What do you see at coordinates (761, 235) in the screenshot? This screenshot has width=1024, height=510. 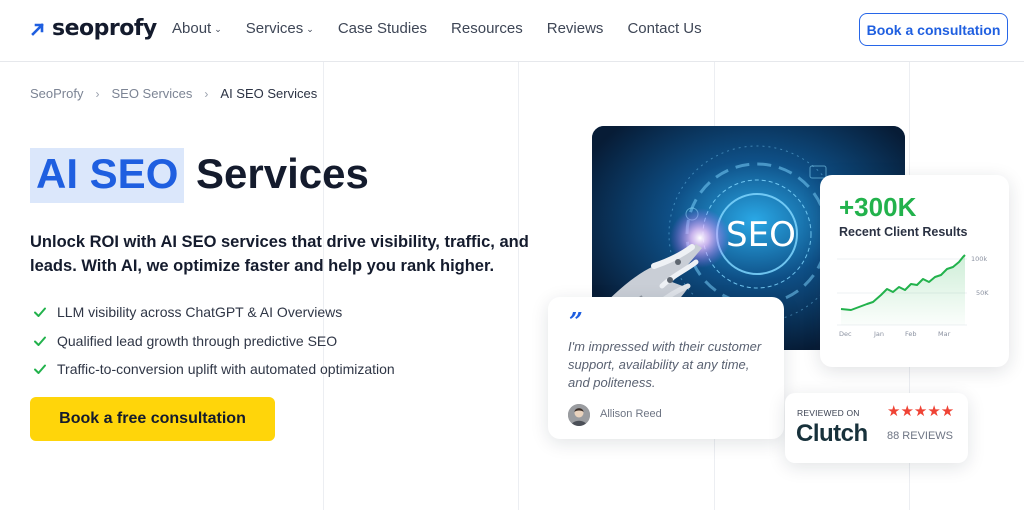 I see `seo-text: SEO` at bounding box center [761, 235].